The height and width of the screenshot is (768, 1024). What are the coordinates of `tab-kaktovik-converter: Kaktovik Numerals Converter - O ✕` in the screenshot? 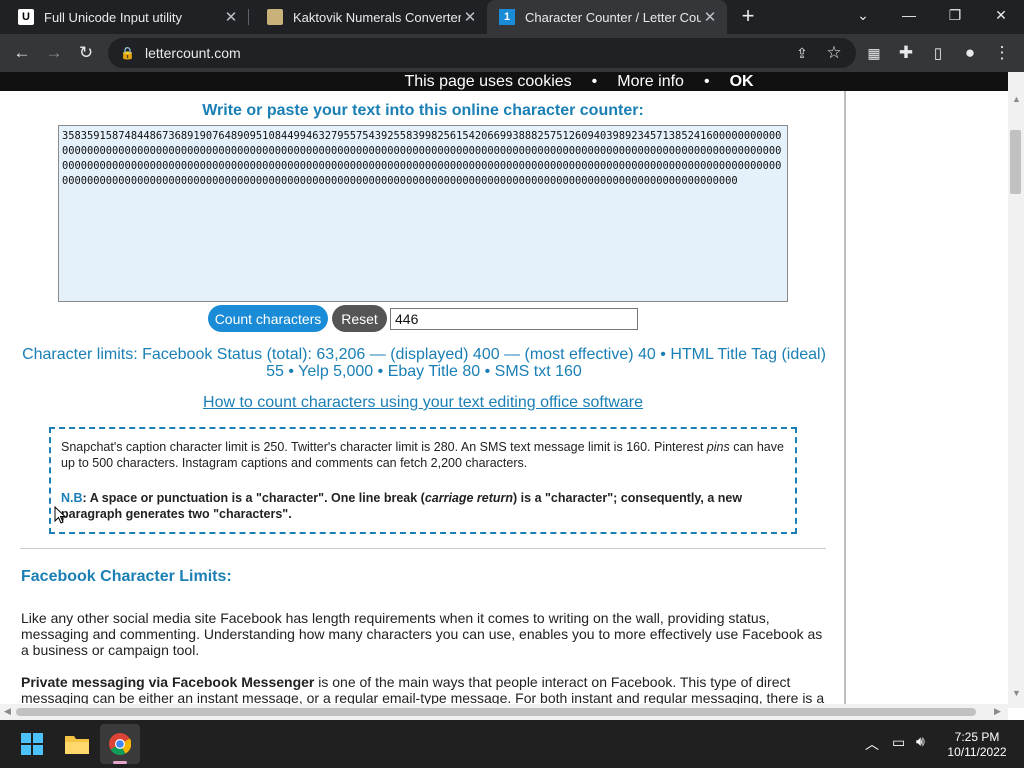 It's located at (368, 17).